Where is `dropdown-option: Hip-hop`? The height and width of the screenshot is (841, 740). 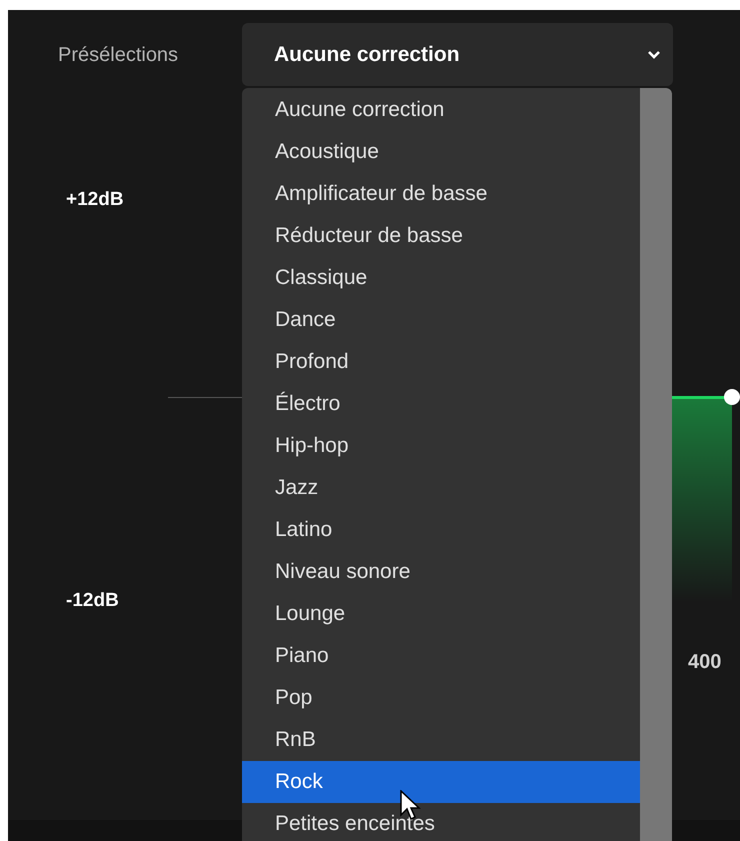 dropdown-option: Hip-hop is located at coordinates (441, 446).